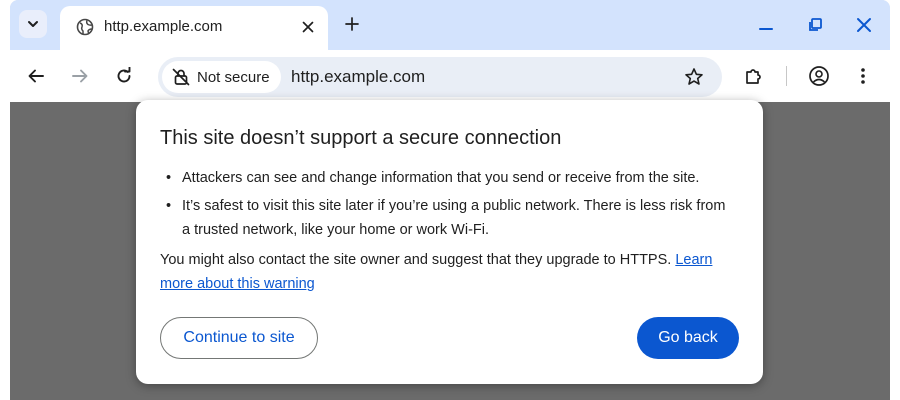  Describe the element at coordinates (163, 26) in the screenshot. I see `tab-title: http.example.com` at that location.